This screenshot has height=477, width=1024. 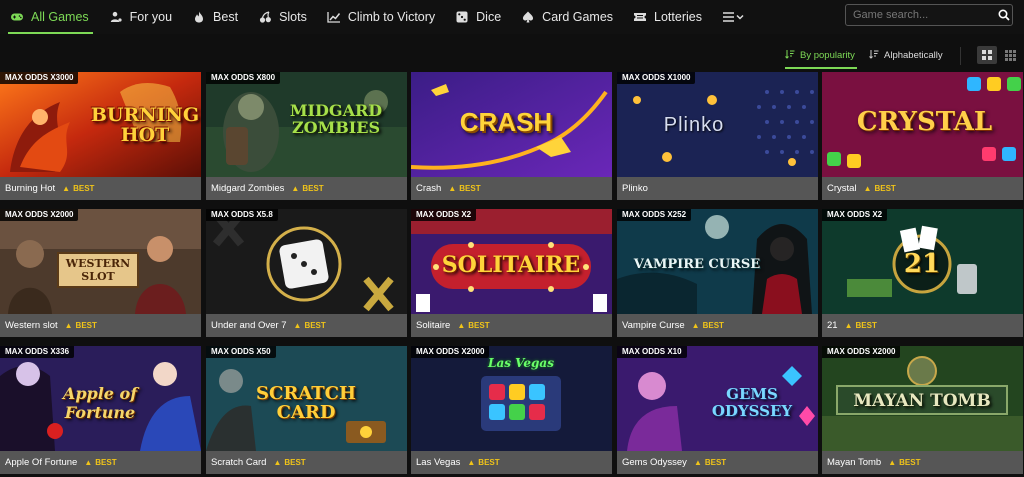 I want to click on divider, so click(x=960, y=56).